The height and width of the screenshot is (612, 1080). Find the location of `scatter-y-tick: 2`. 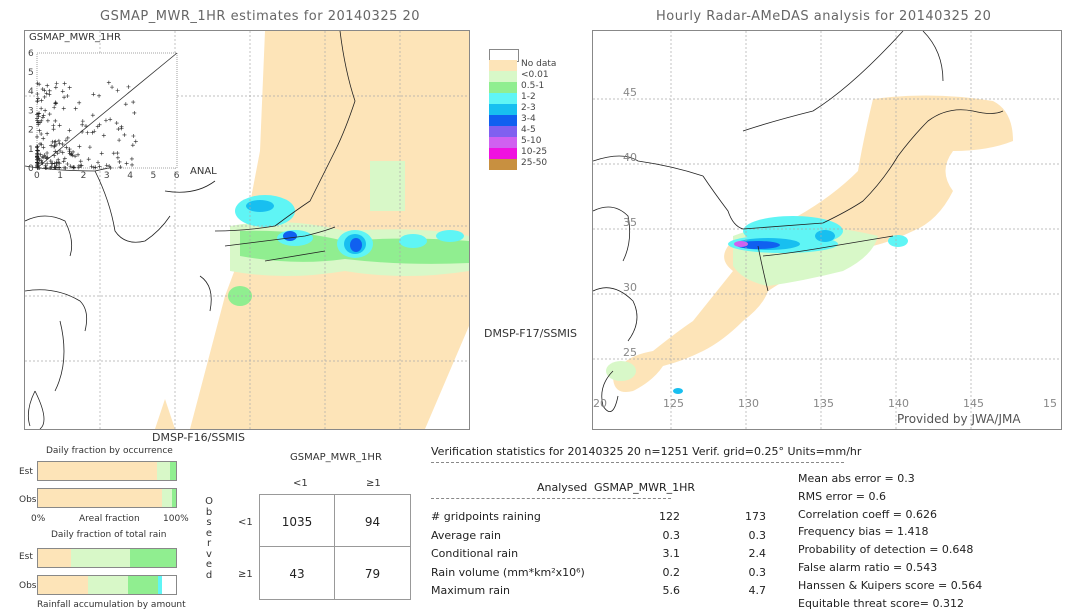

scatter-y-tick: 2 is located at coordinates (31, 131).